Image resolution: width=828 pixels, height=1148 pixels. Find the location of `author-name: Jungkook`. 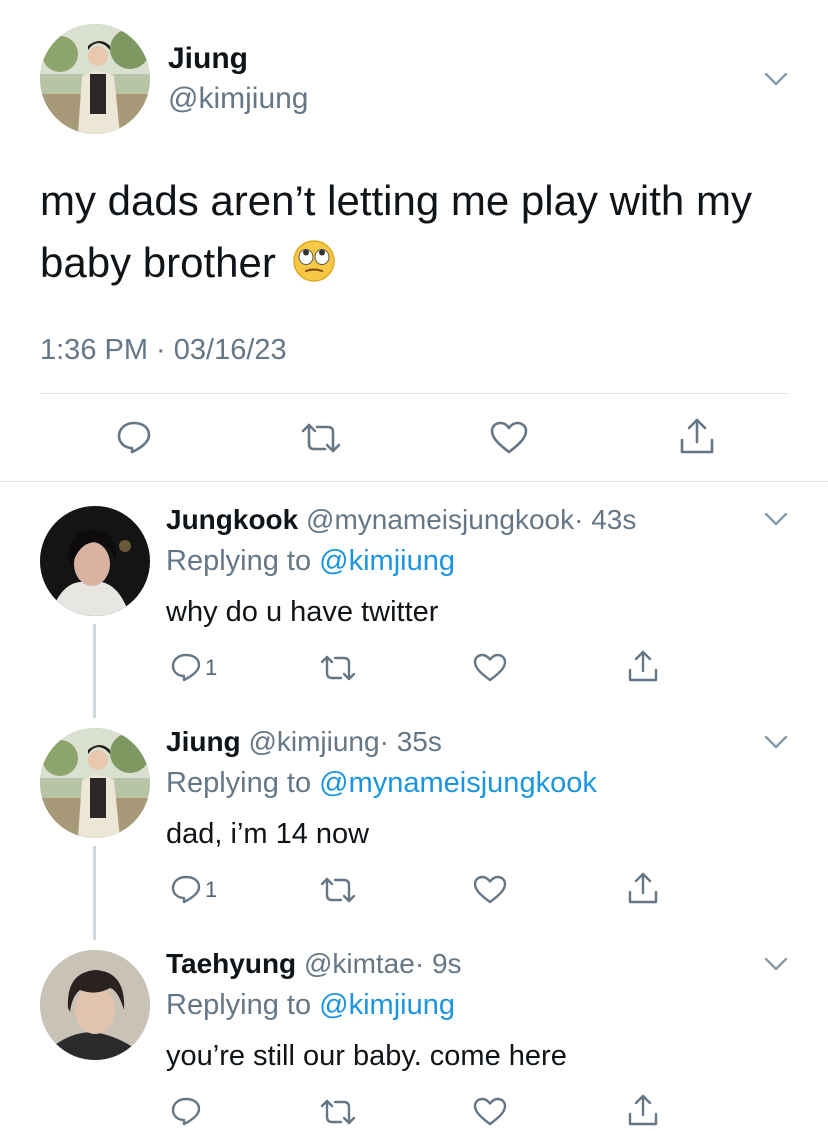

author-name: Jungkook is located at coordinates (232, 519).